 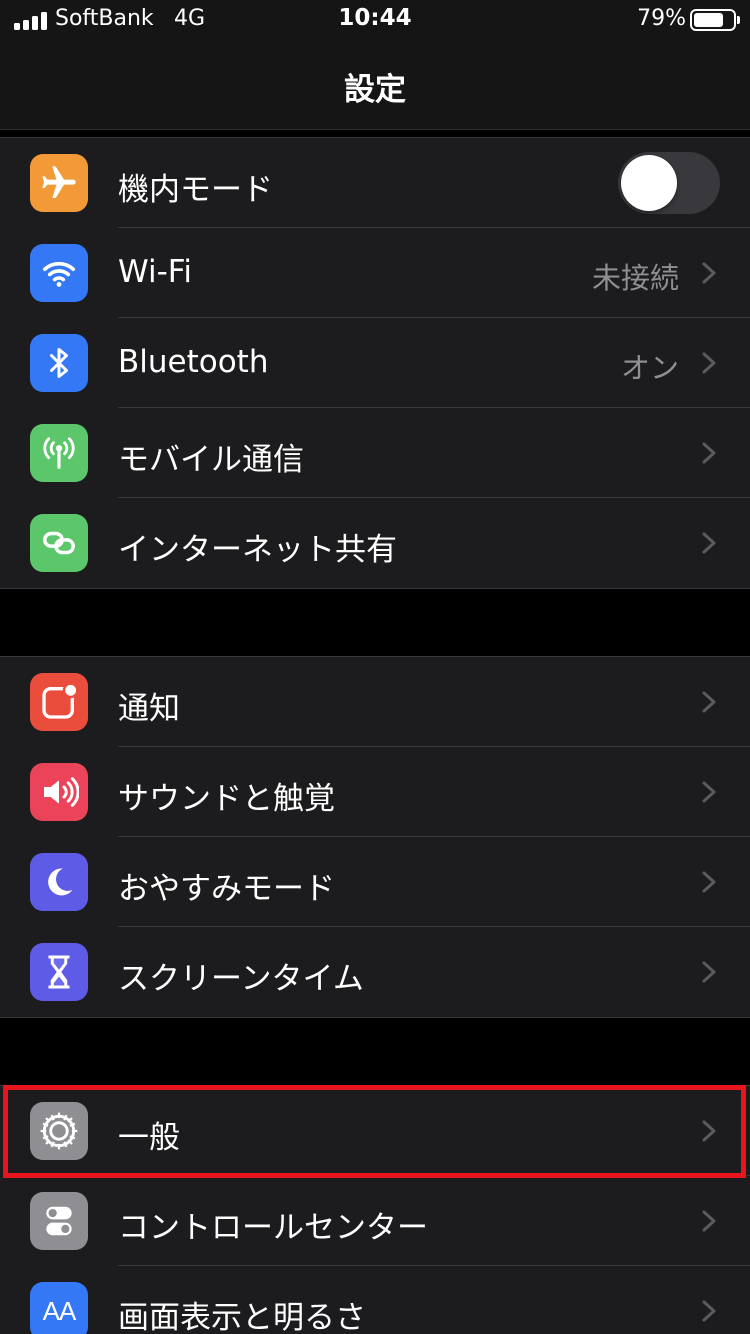 What do you see at coordinates (257, 550) in the screenshot?
I see `settings-row-label: インターネット共有` at bounding box center [257, 550].